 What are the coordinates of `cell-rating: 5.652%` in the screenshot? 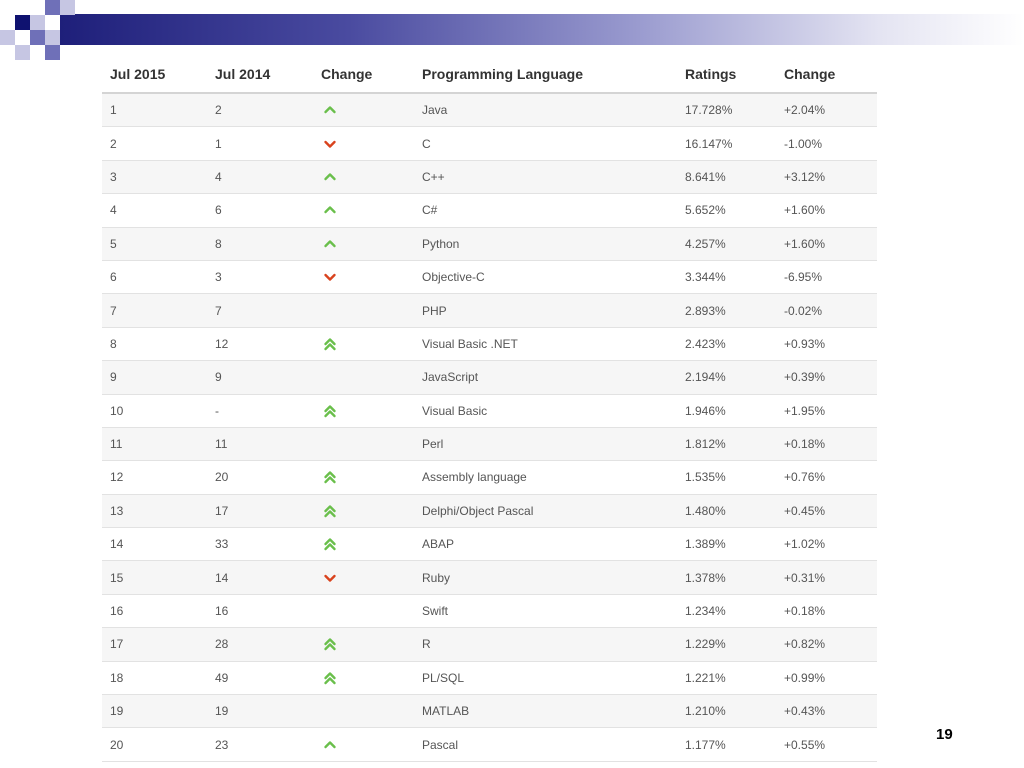 It's located at (726, 210).